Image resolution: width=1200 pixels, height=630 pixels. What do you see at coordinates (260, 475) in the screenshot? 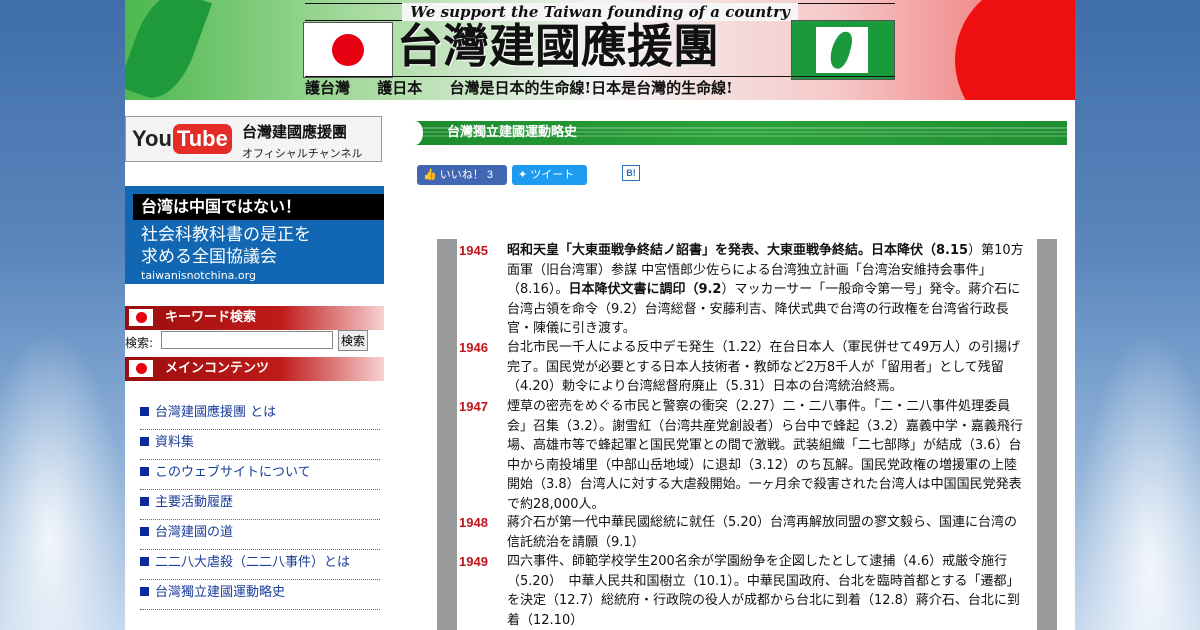
I see `menu-item-about-website: このウェブサイトについて` at bounding box center [260, 475].